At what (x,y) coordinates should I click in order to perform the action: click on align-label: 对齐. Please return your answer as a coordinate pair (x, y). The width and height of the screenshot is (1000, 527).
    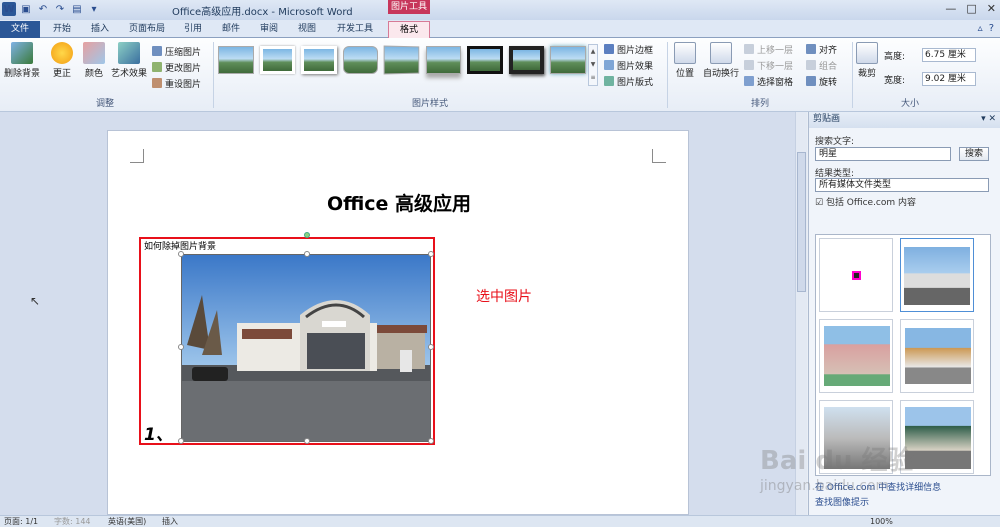
    Looking at the image, I should click on (828, 50).